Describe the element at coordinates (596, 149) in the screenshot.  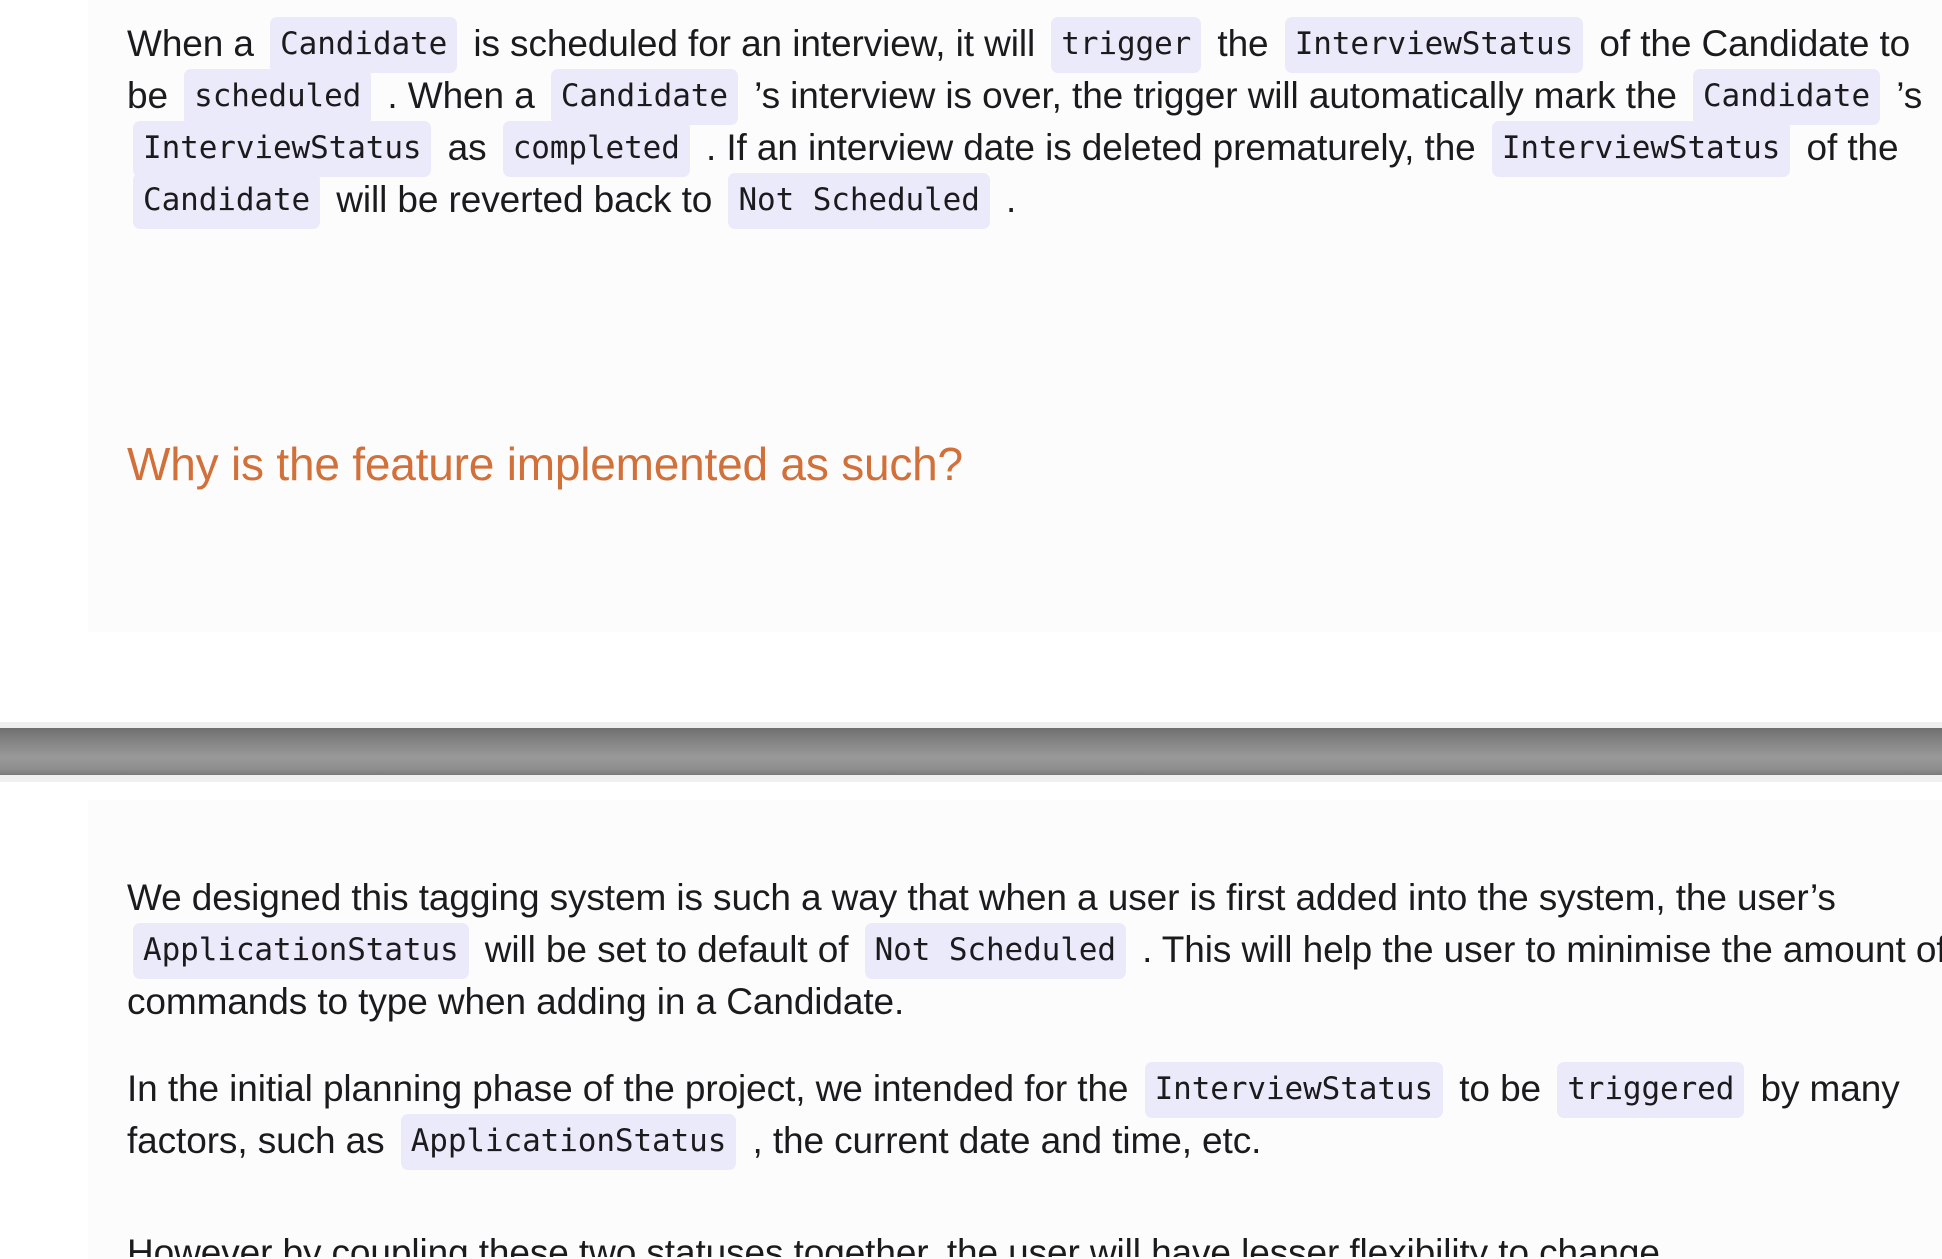
I see `inline-code-token: completed` at that location.